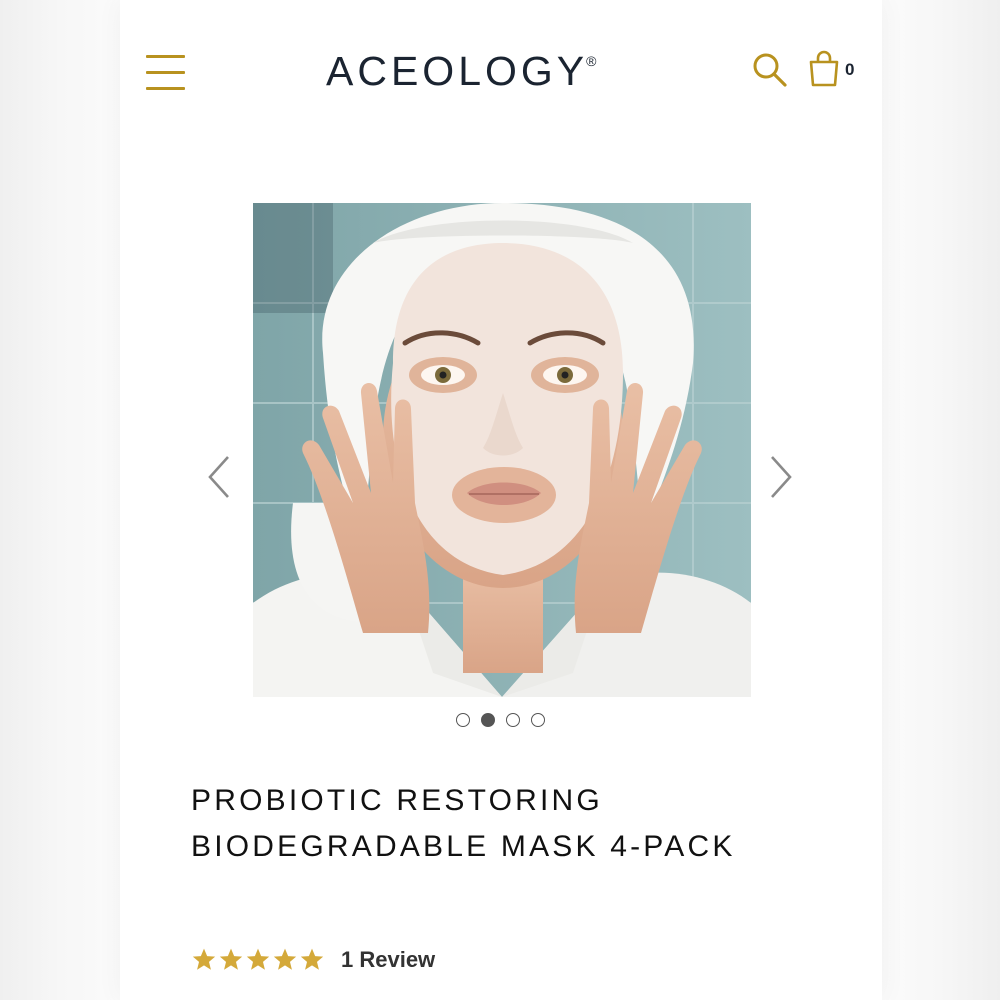 This screenshot has height=1000, width=1000. I want to click on chevron-right-icon, so click(781, 477).